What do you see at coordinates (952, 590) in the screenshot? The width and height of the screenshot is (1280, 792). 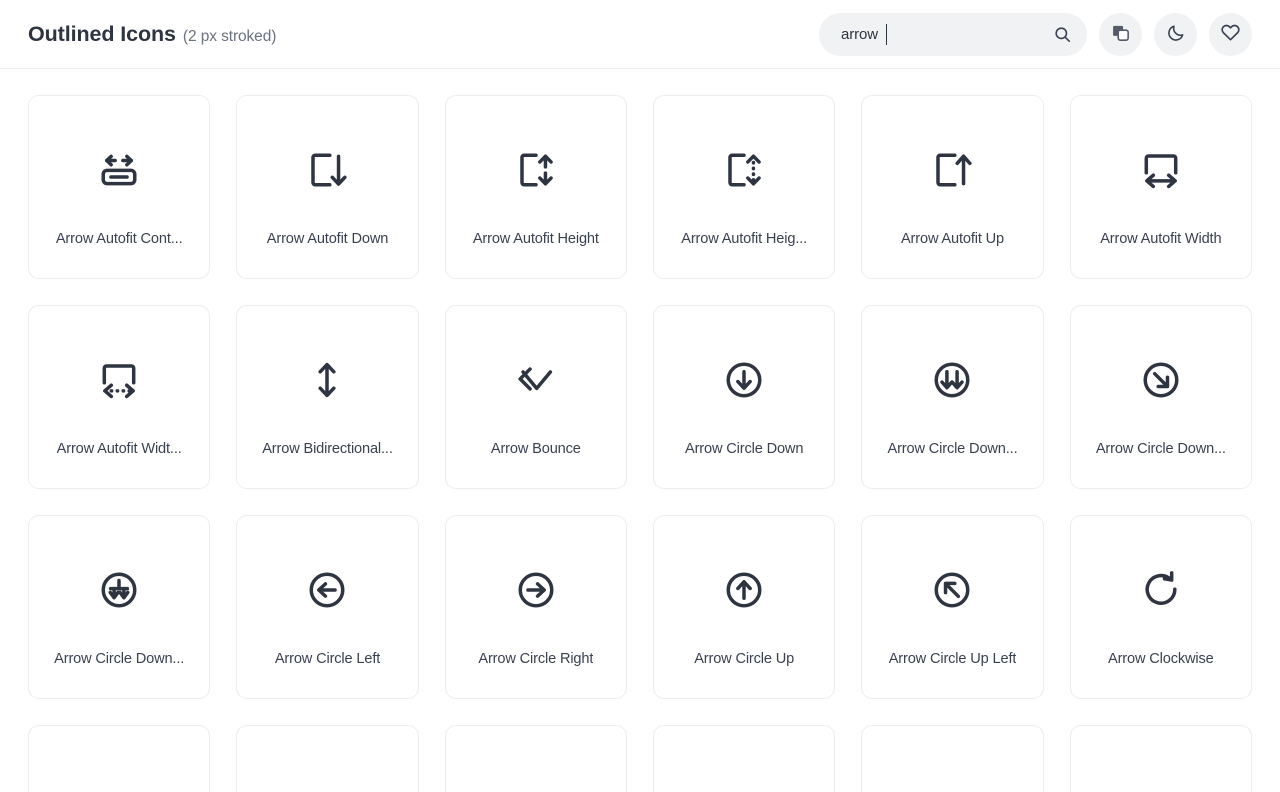 I see `arrow-circle-up-left-icon` at bounding box center [952, 590].